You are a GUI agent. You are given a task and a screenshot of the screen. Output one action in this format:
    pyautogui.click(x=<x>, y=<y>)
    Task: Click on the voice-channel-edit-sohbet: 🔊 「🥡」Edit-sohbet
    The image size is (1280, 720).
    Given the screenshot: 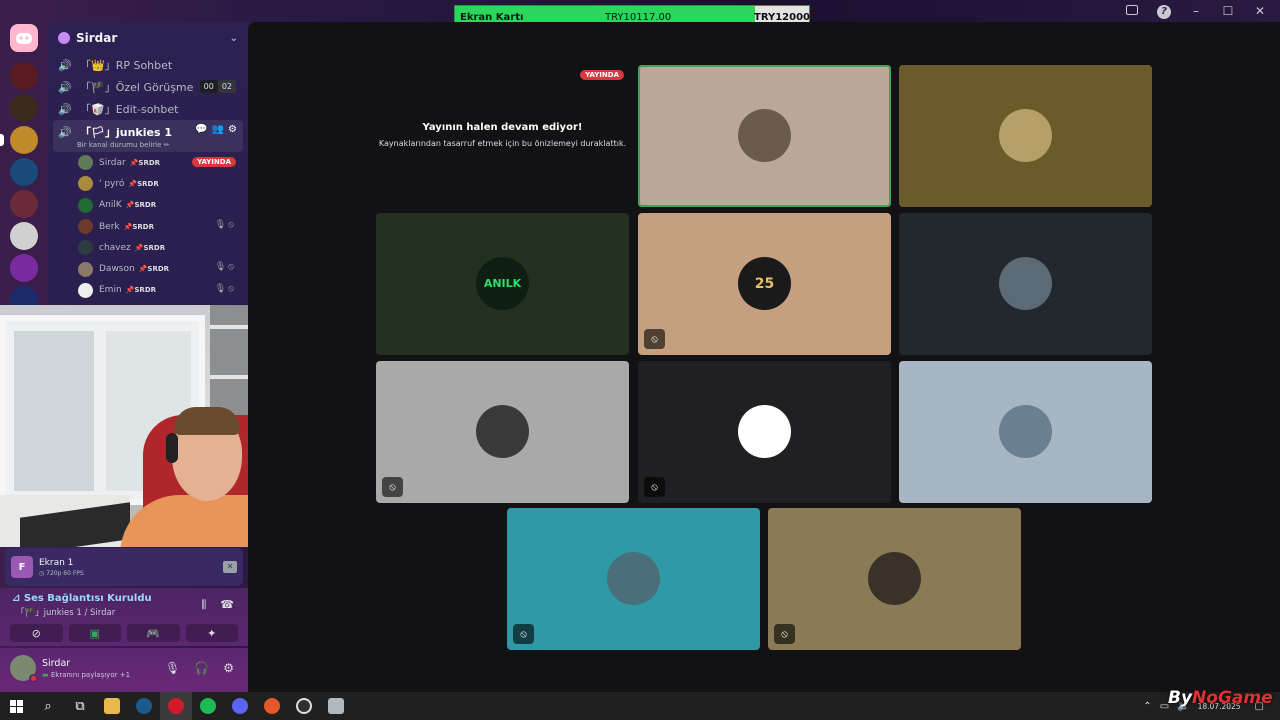 What is the action you would take?
    pyautogui.click(x=148, y=109)
    